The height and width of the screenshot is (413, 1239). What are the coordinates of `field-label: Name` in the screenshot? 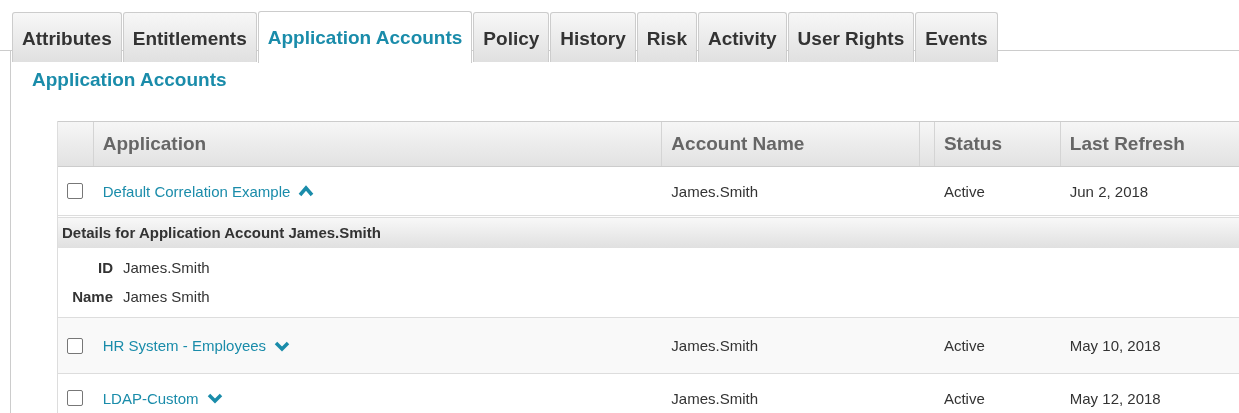 It's located at (92, 296).